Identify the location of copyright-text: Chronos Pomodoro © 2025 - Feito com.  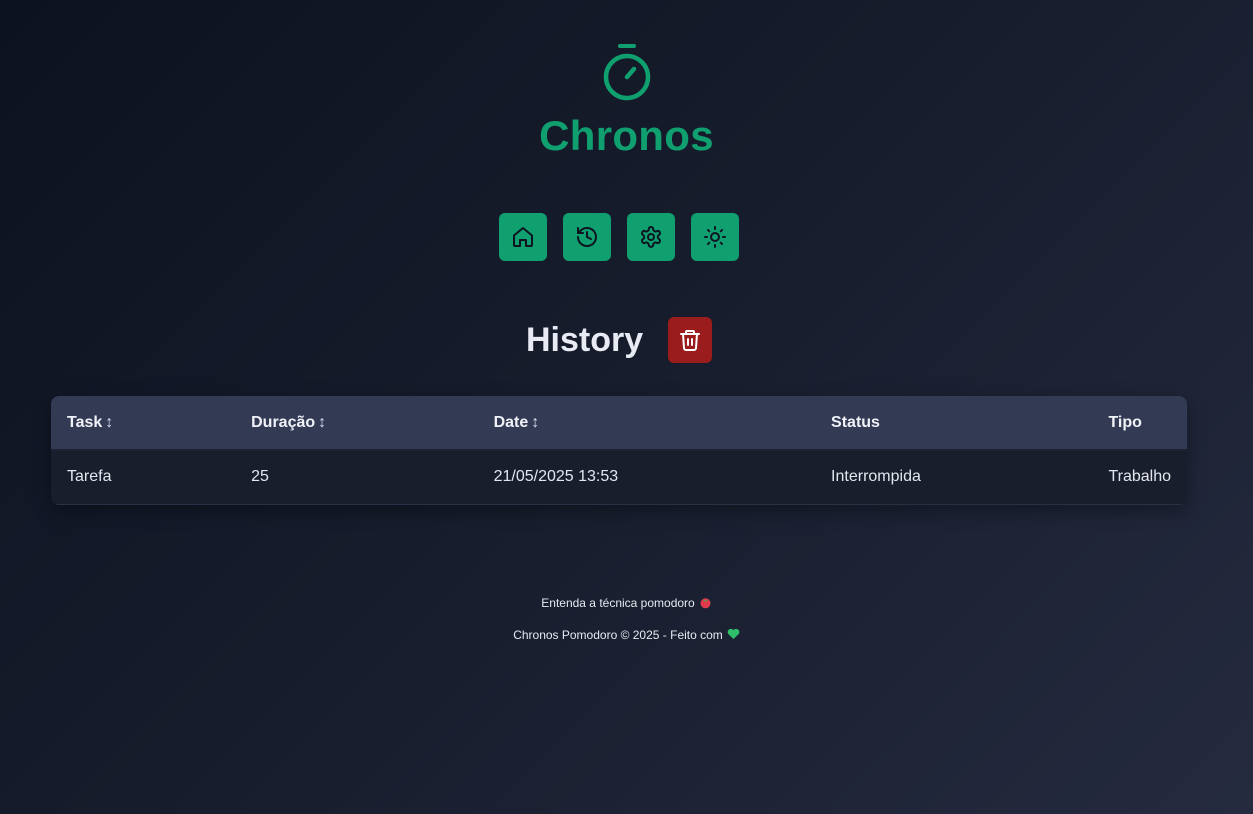
(618, 635).